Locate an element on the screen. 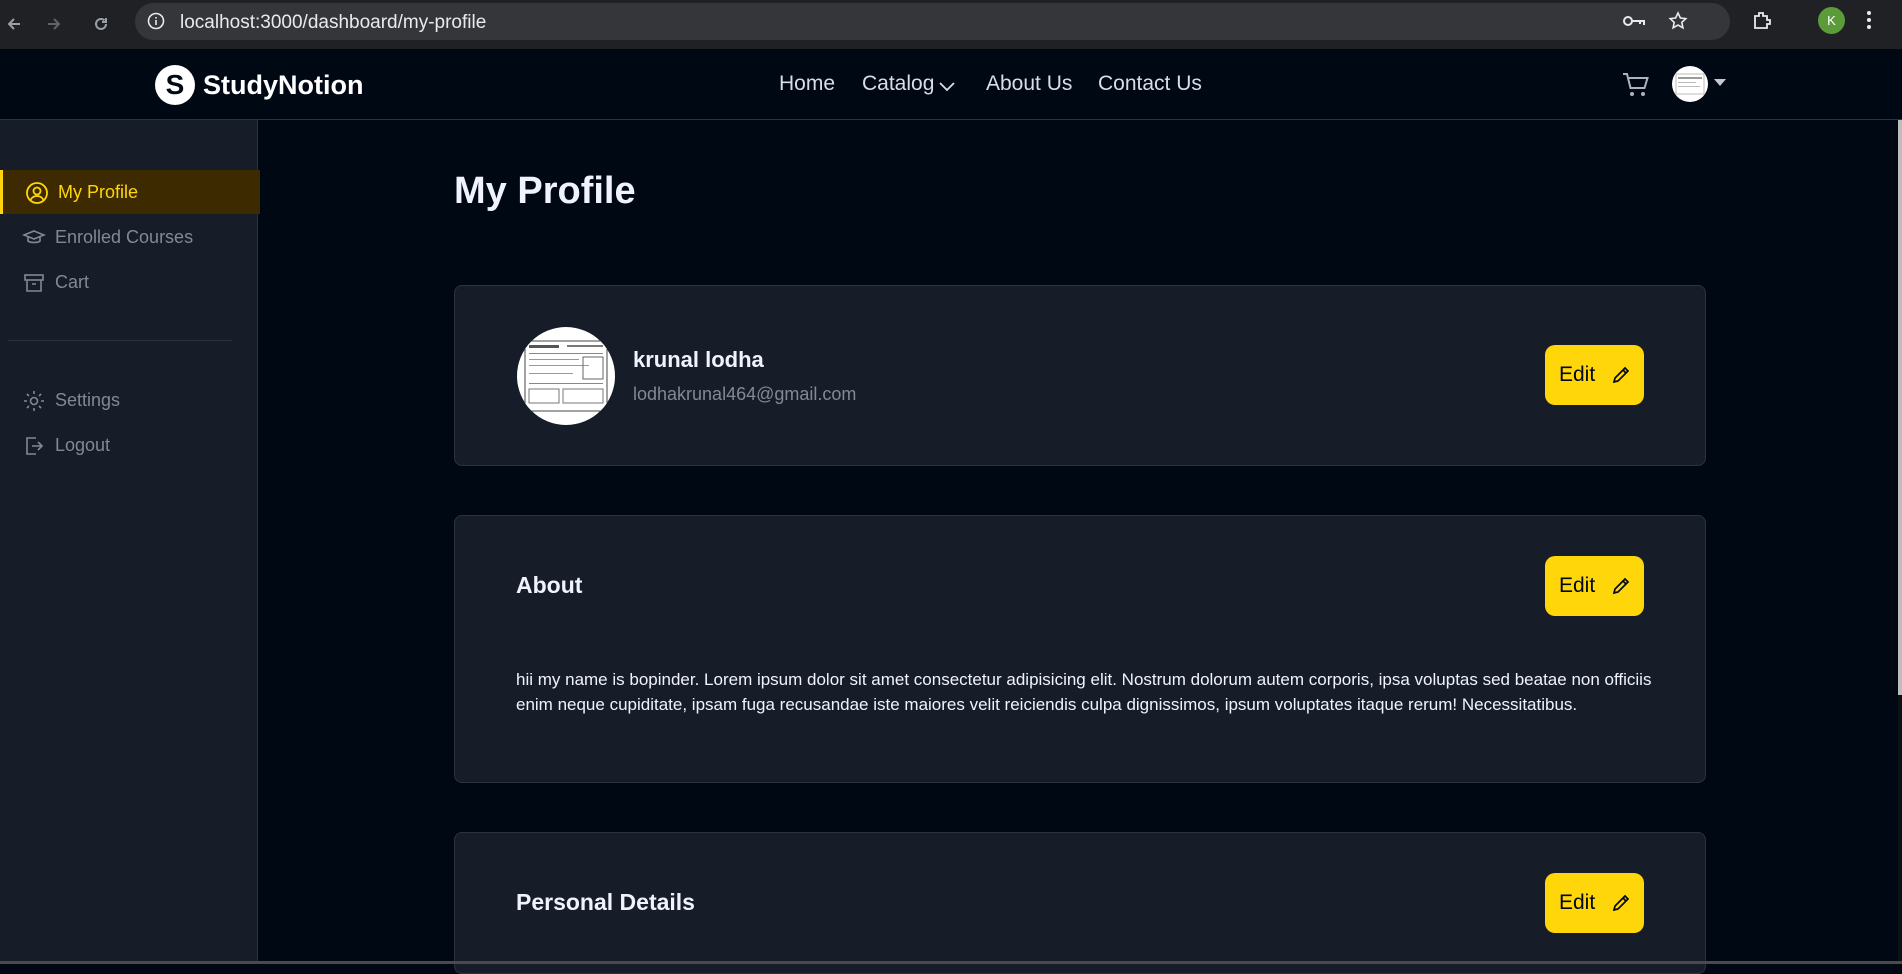 The width and height of the screenshot is (1902, 974). sidebar-item-label: My Profile is located at coordinates (98, 192).